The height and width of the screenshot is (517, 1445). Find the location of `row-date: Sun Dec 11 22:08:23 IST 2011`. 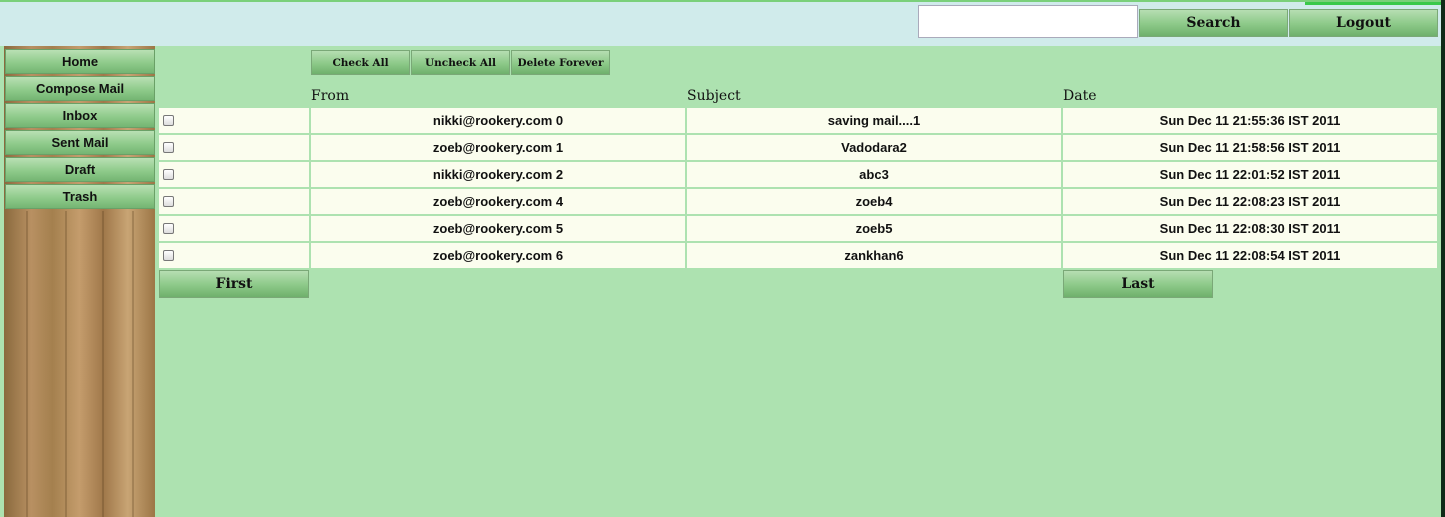

row-date: Sun Dec 11 22:08:23 IST 2011 is located at coordinates (1250, 201).